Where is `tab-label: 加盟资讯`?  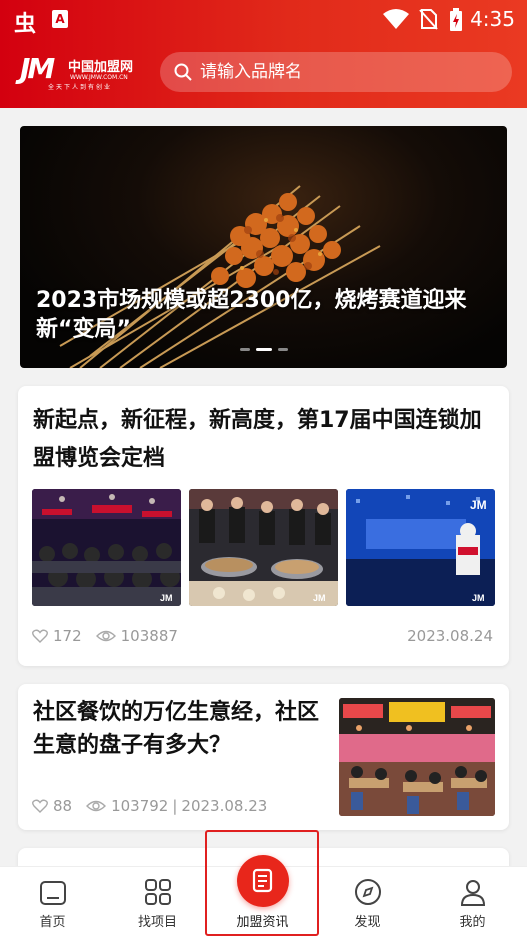 tab-label: 加盟资讯 is located at coordinates (262, 922).